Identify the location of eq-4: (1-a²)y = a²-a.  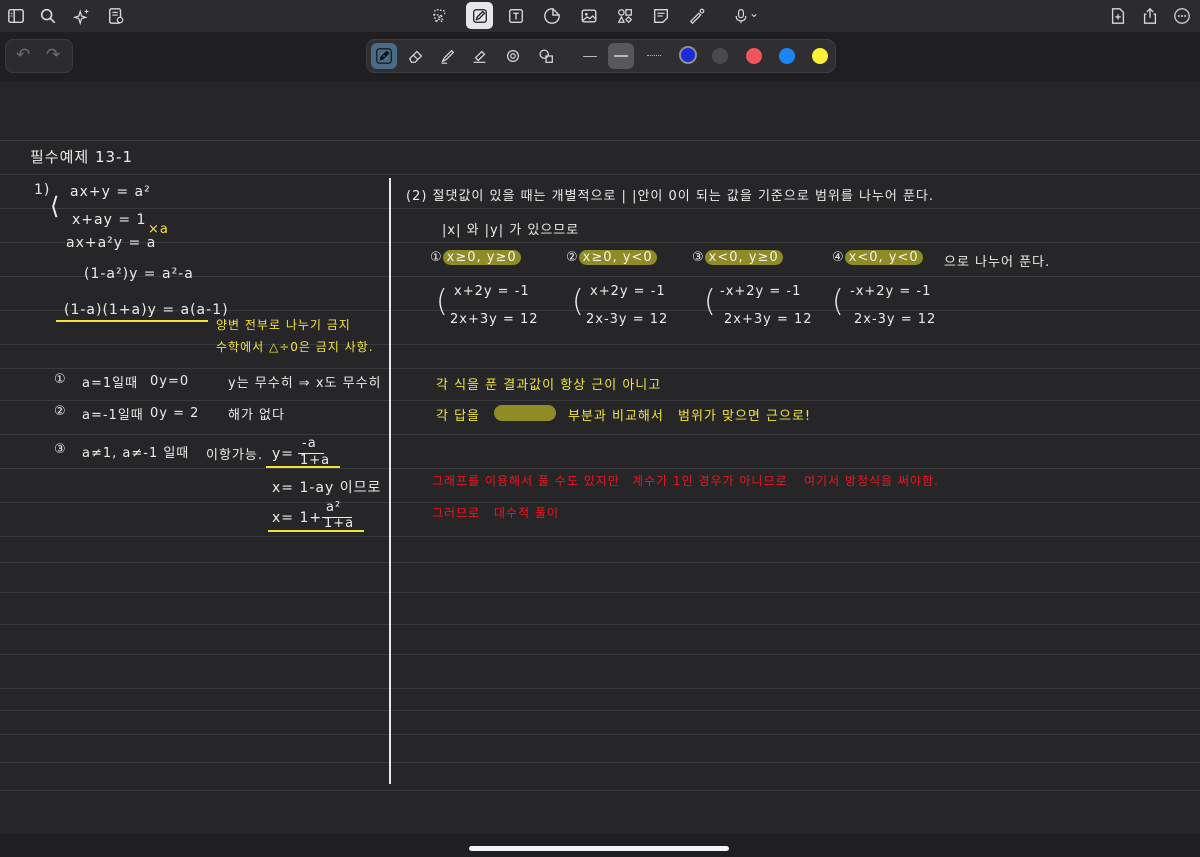
(139, 274).